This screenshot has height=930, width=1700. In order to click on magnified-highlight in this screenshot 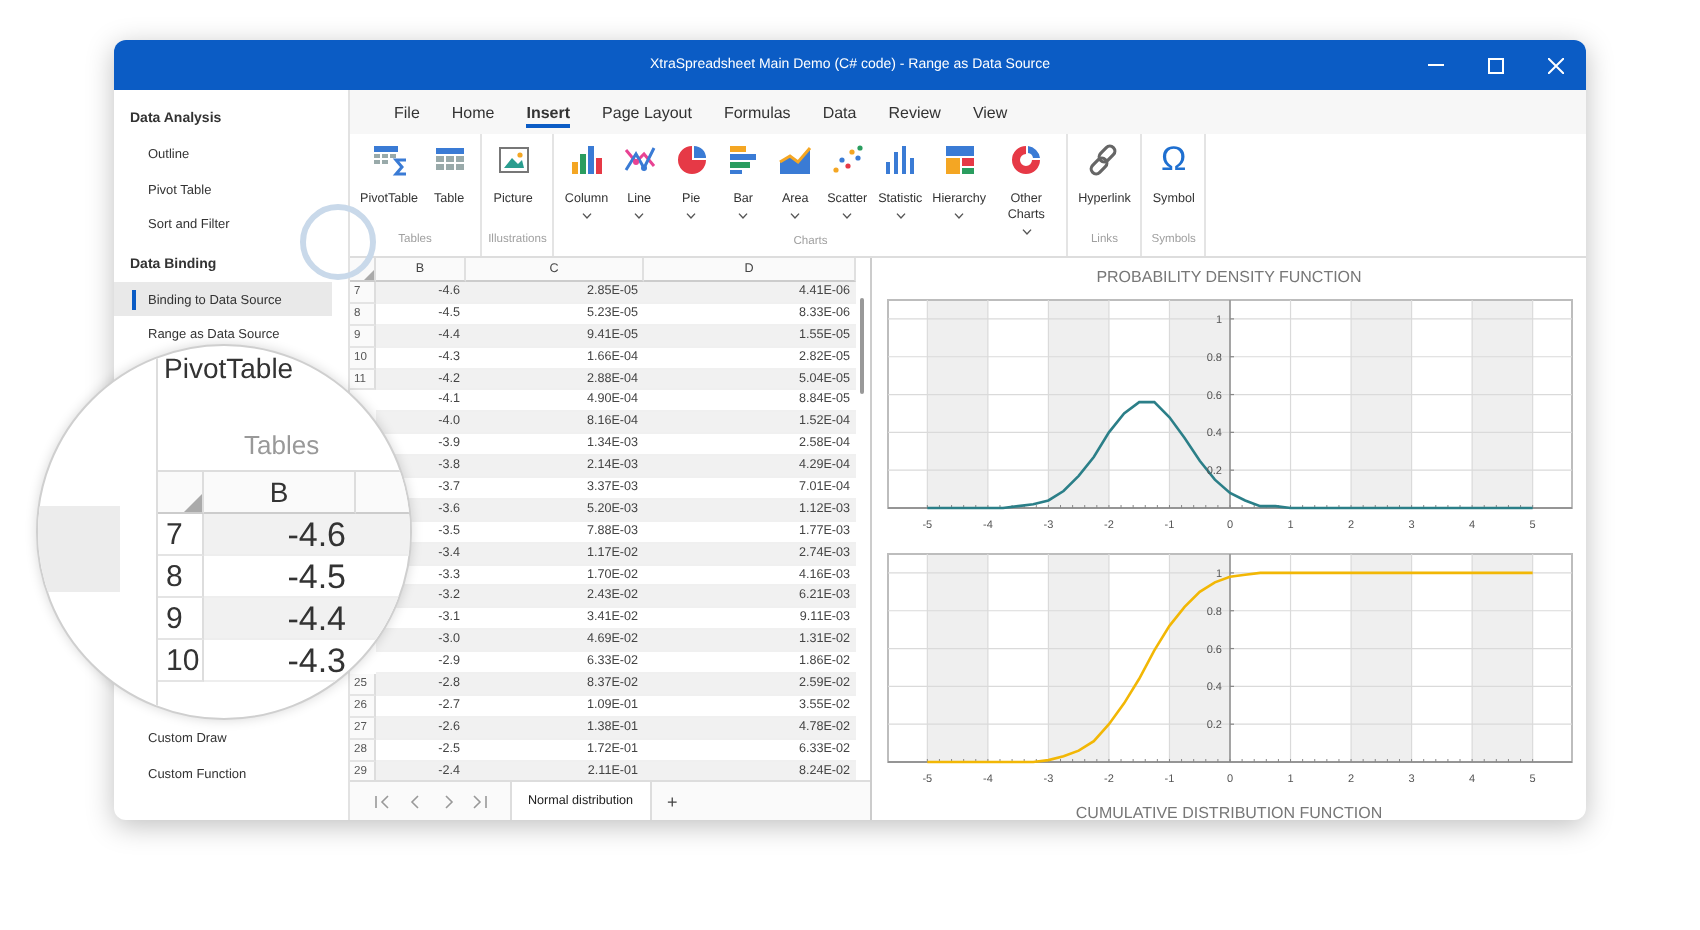, I will do `click(79, 549)`.